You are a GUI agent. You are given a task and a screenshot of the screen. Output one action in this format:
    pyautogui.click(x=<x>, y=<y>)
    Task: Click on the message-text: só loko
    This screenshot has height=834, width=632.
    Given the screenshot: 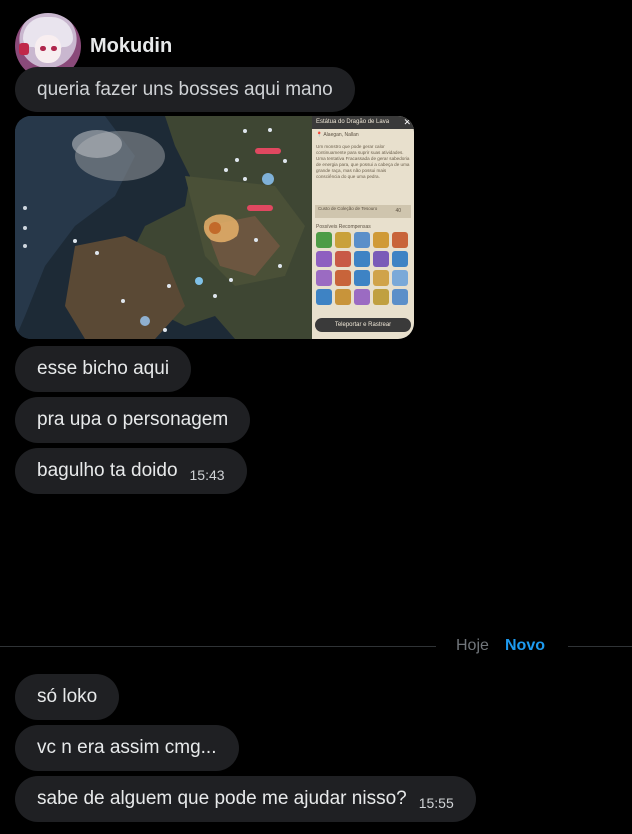 What is the action you would take?
    pyautogui.click(x=67, y=696)
    